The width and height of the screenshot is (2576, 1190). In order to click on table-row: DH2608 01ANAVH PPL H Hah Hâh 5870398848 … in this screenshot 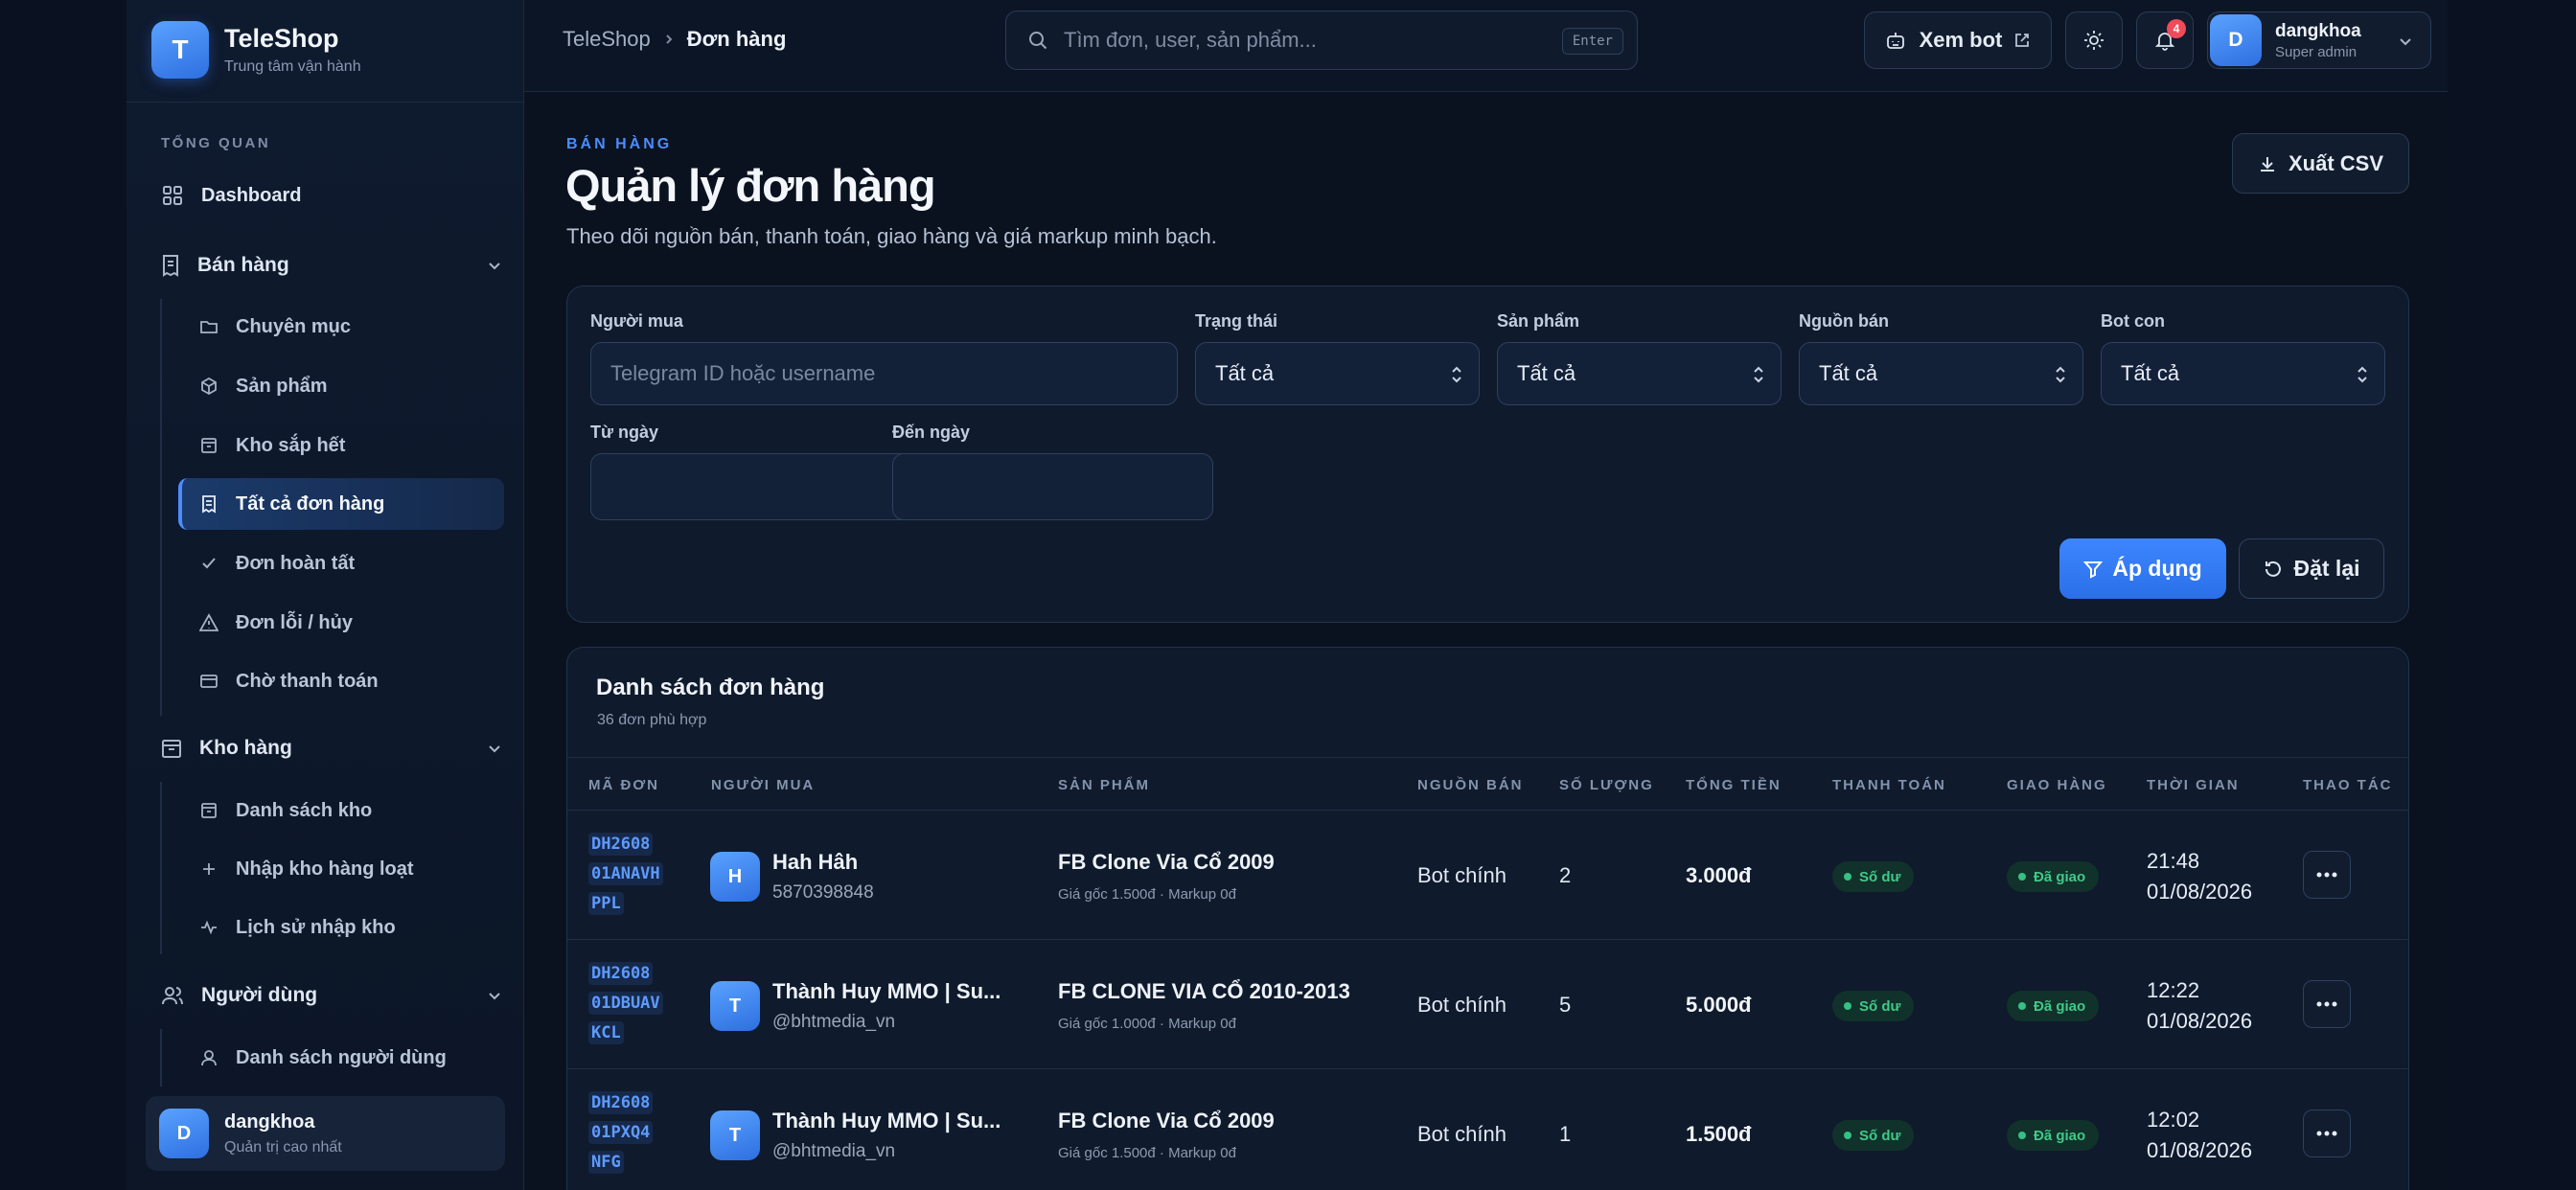, I will do `click(1487, 875)`.